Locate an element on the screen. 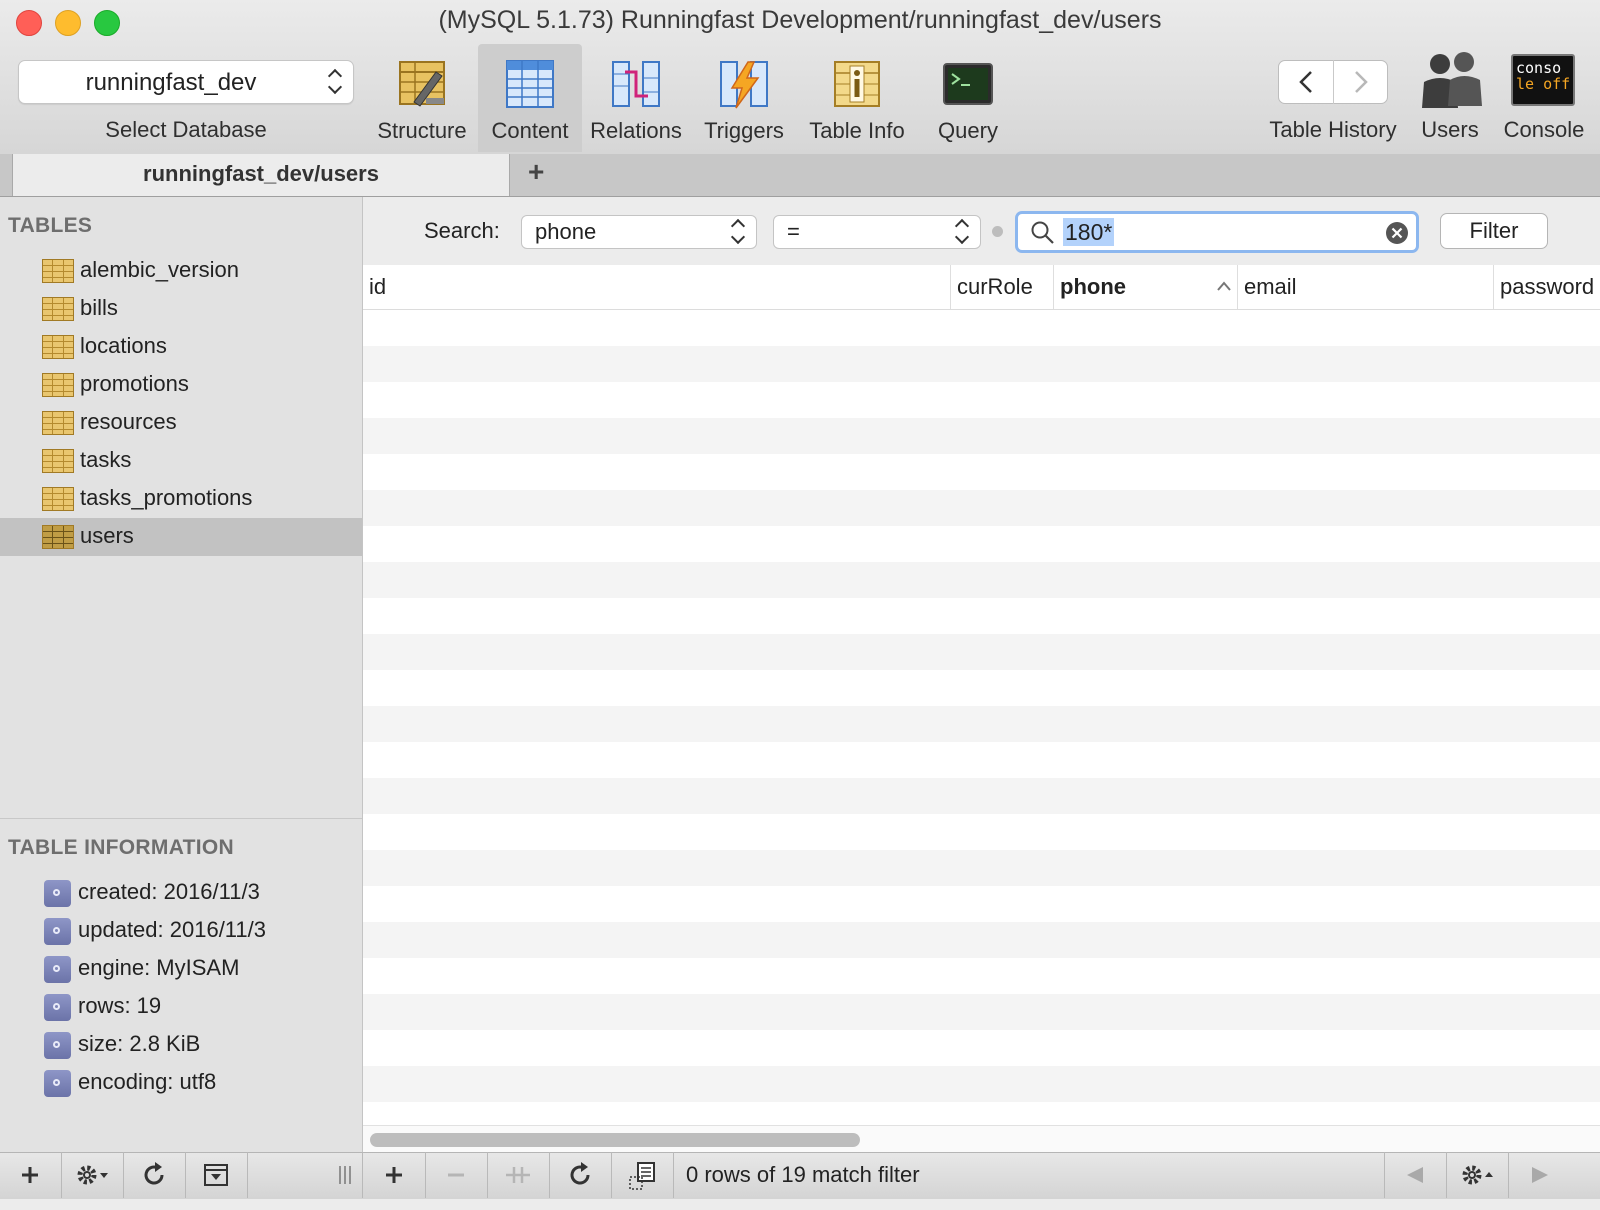 Image resolution: width=1600 pixels, height=1210 pixels. table-item-users: users is located at coordinates (181, 537).